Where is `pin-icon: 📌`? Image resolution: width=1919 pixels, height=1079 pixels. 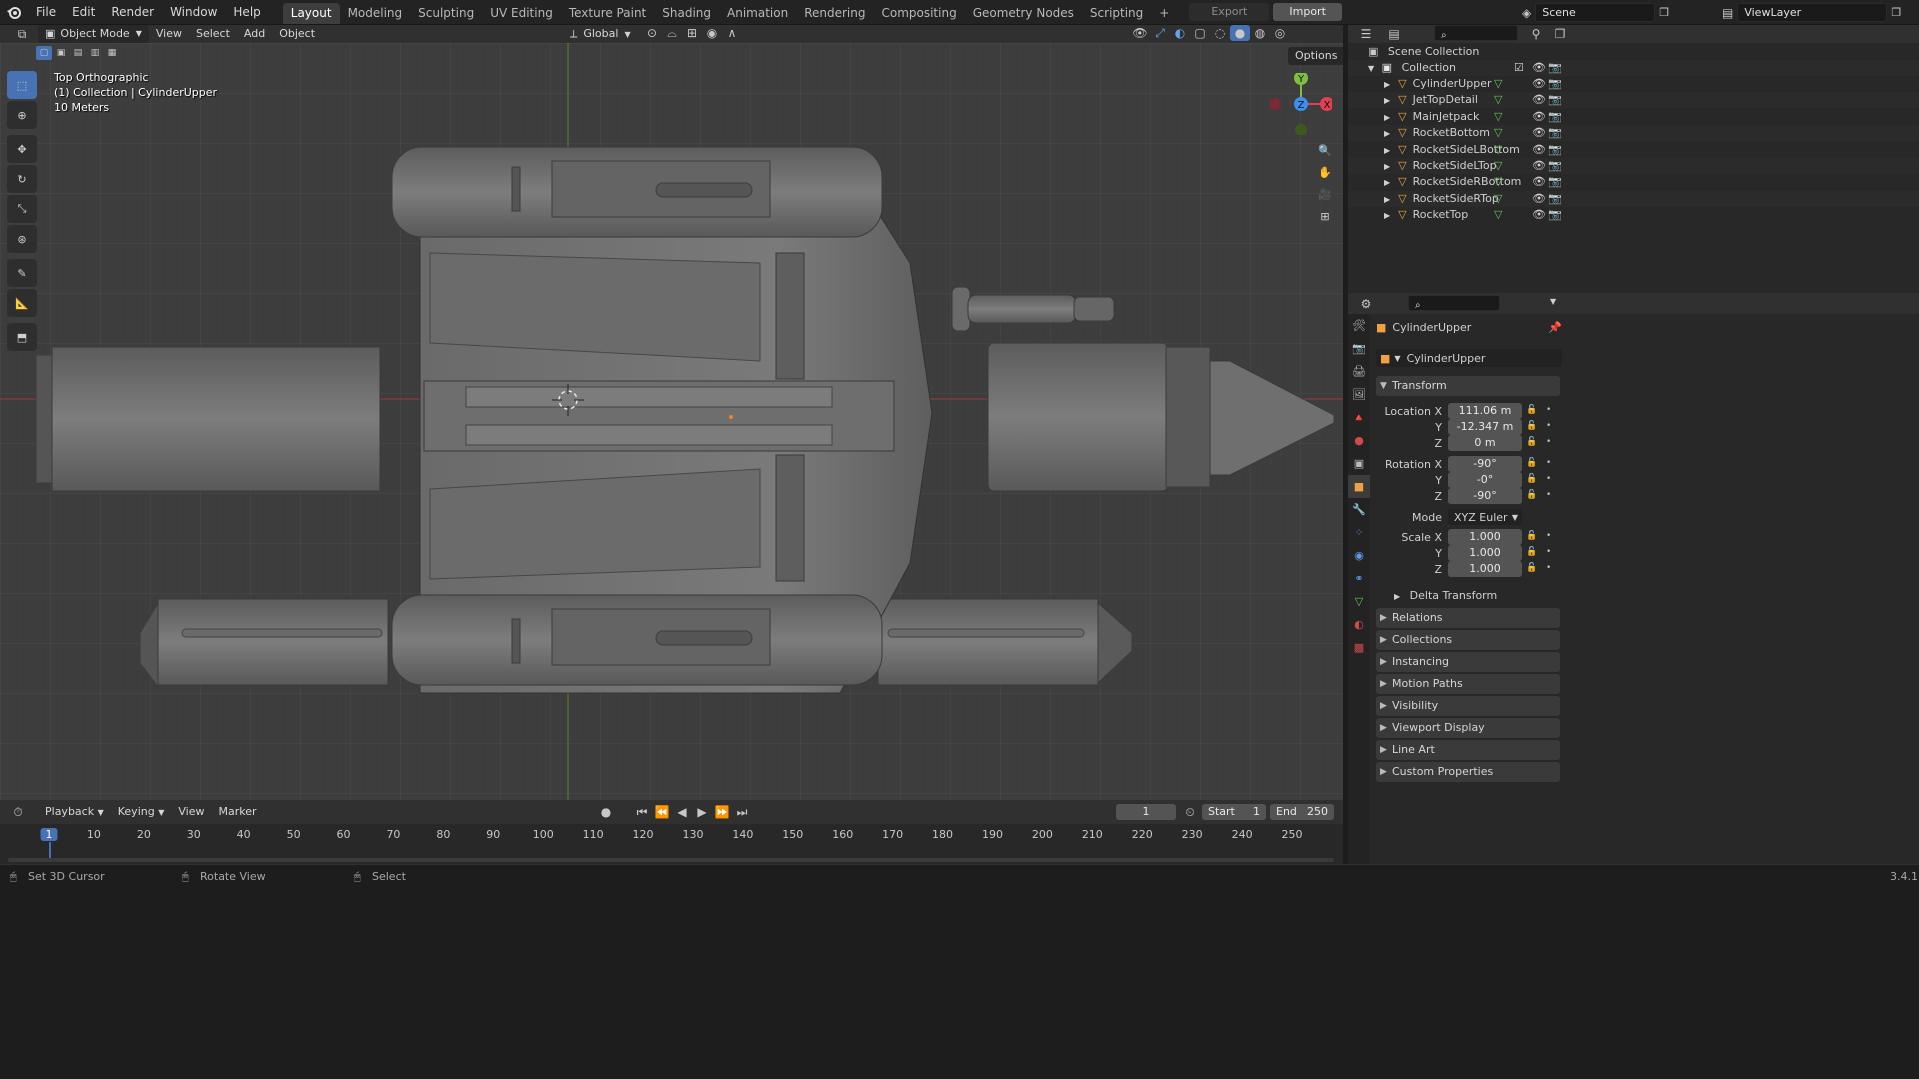
pin-icon: 📌 is located at coordinates (1555, 327).